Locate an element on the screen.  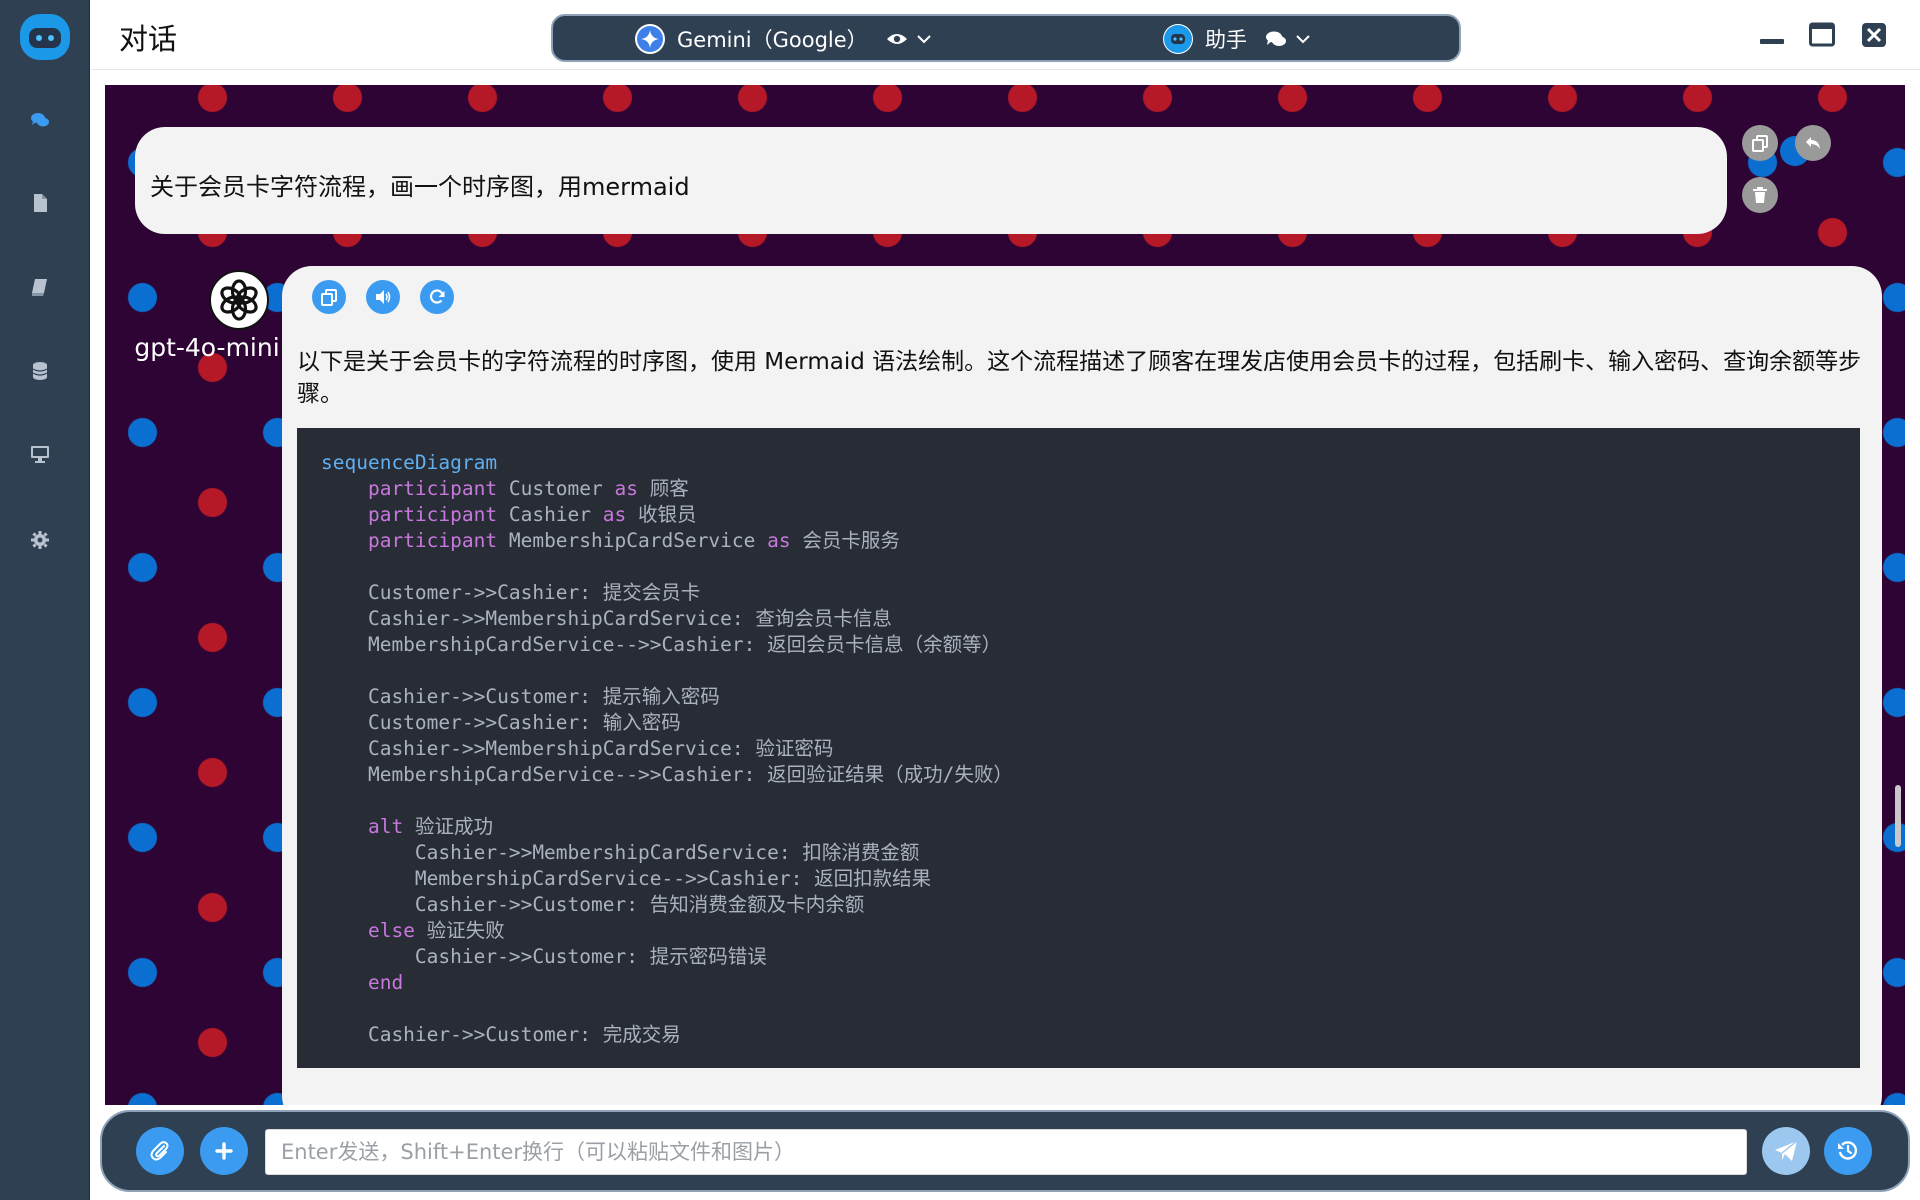
app-logo is located at coordinates (45, 37).